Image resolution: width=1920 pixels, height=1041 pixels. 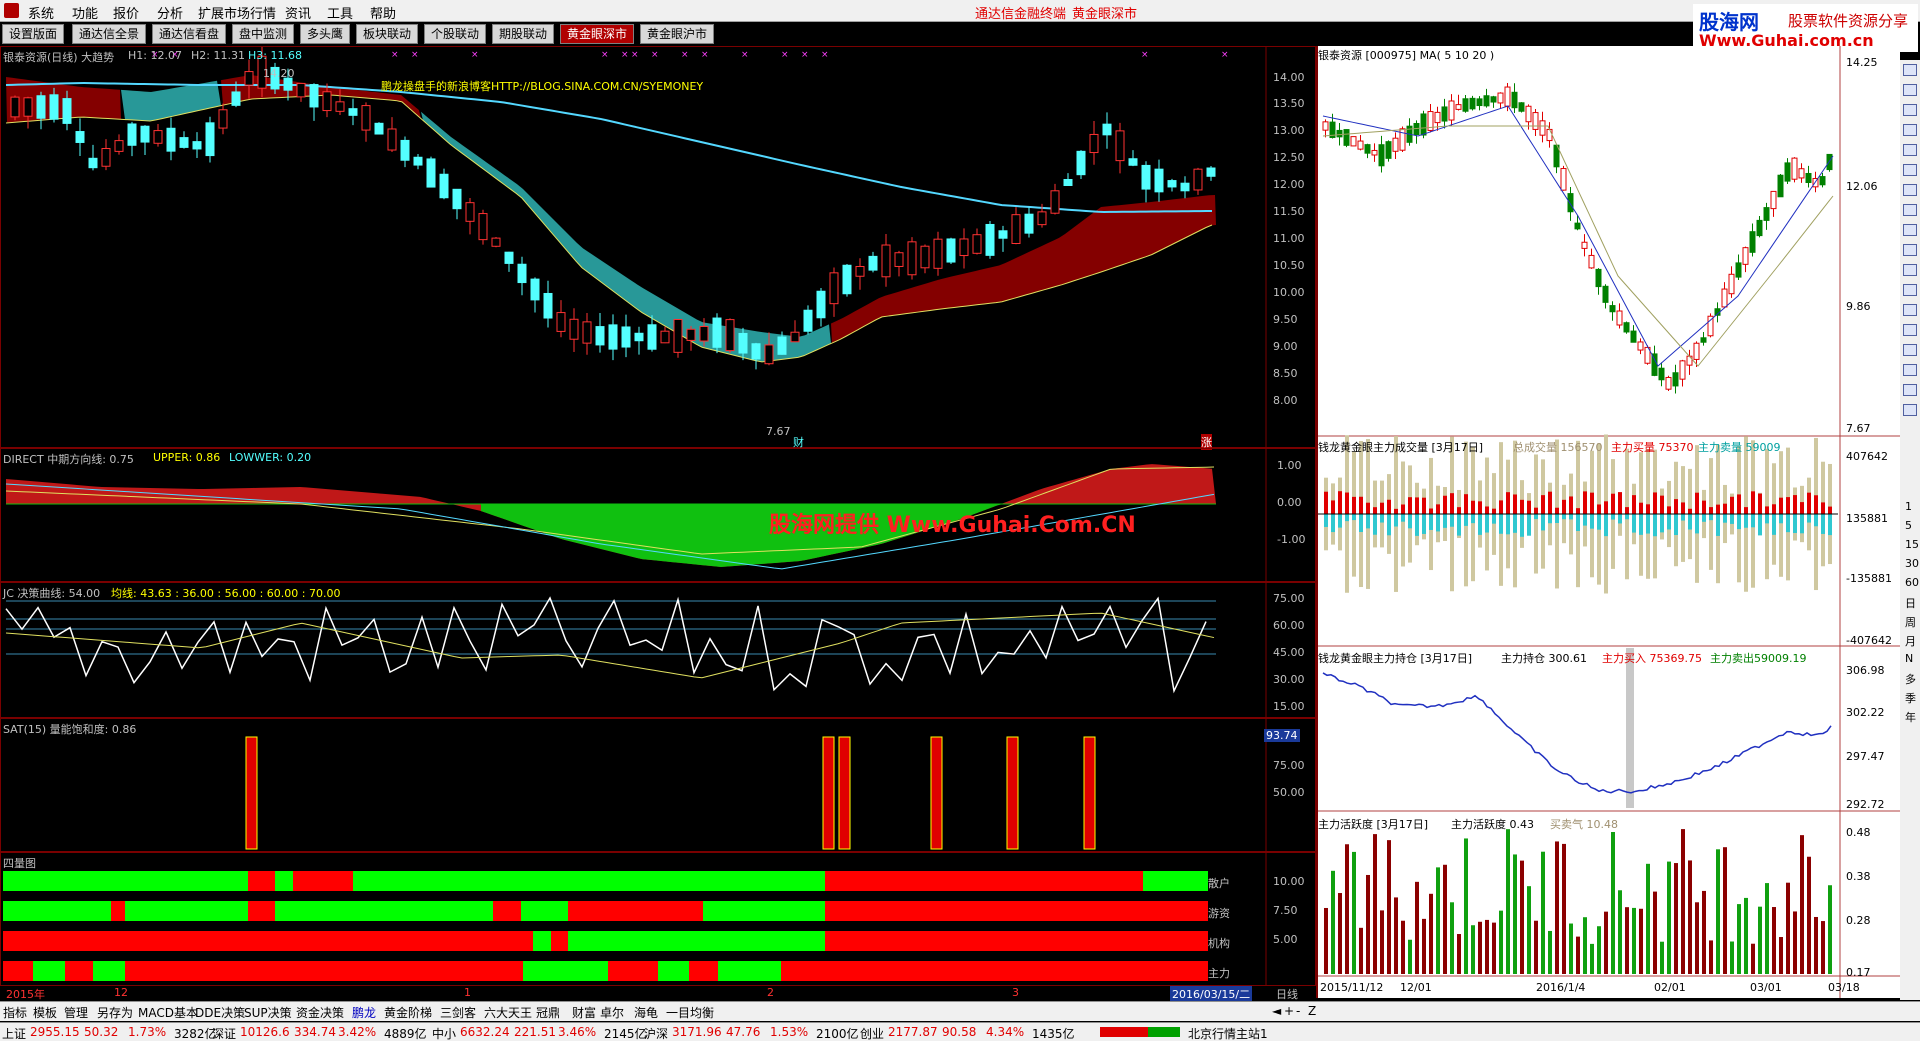 What do you see at coordinates (1912, 544) in the screenshot?
I see `period-button: 15` at bounding box center [1912, 544].